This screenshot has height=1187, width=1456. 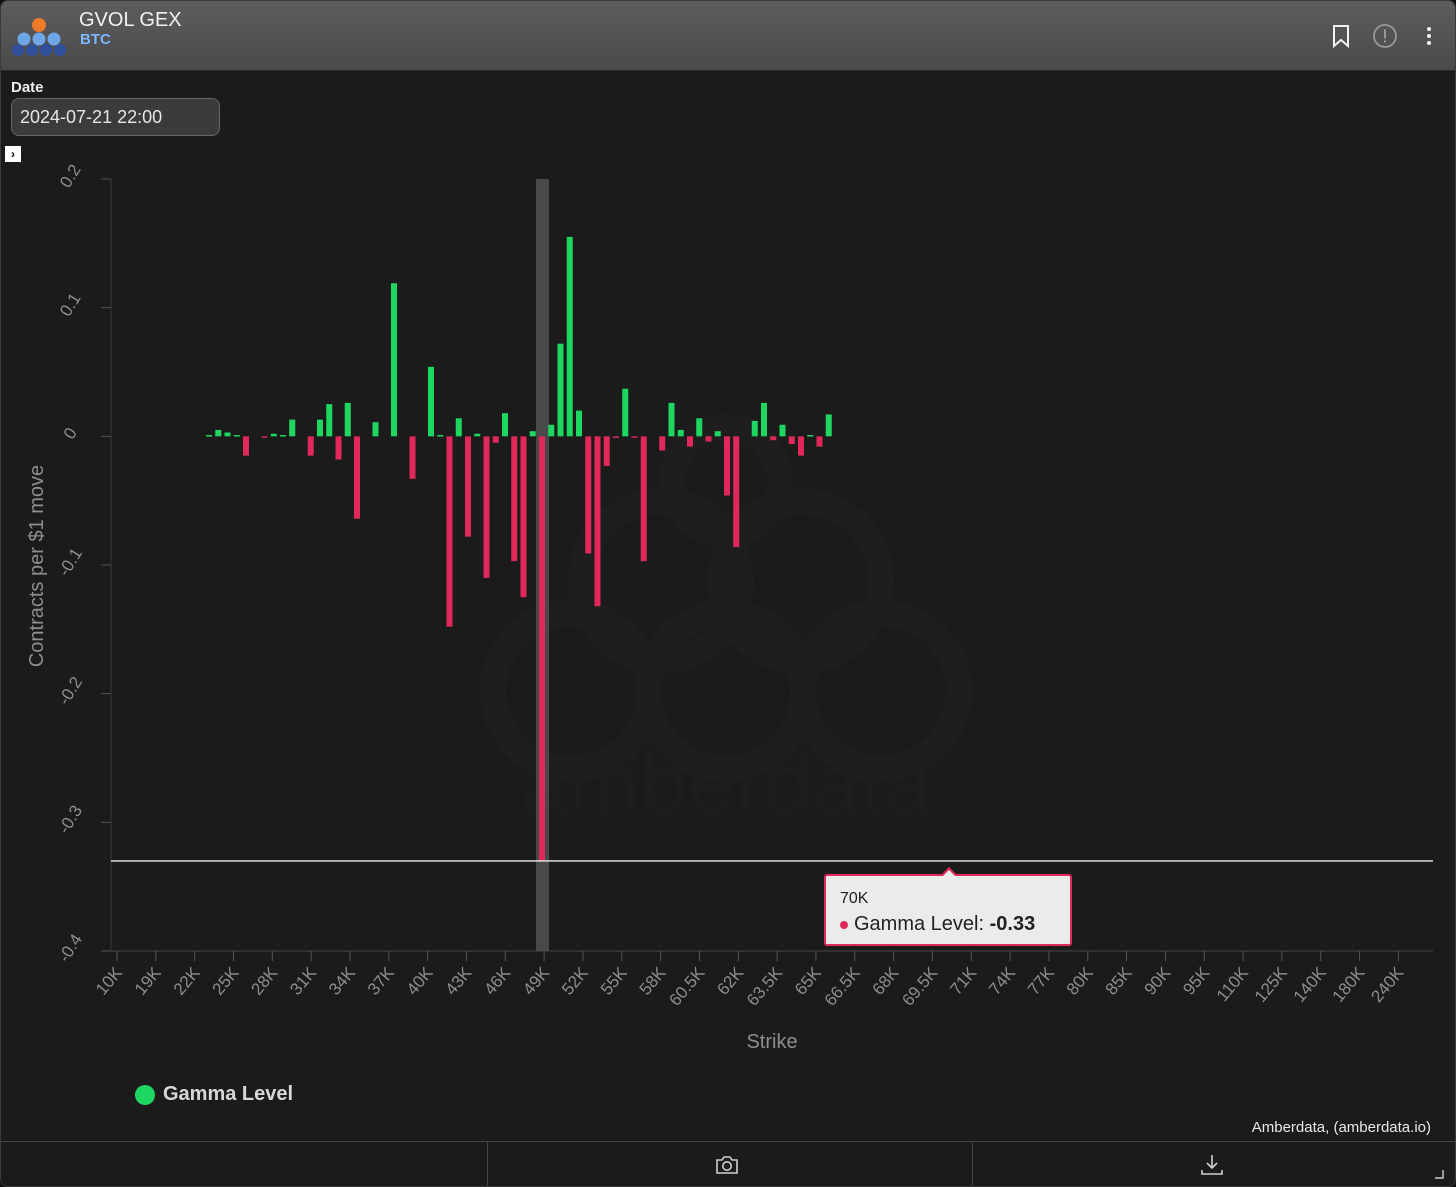 What do you see at coordinates (1341, 1127) in the screenshot?
I see `chart-credit: Amberdata, (amberdata.io)` at bounding box center [1341, 1127].